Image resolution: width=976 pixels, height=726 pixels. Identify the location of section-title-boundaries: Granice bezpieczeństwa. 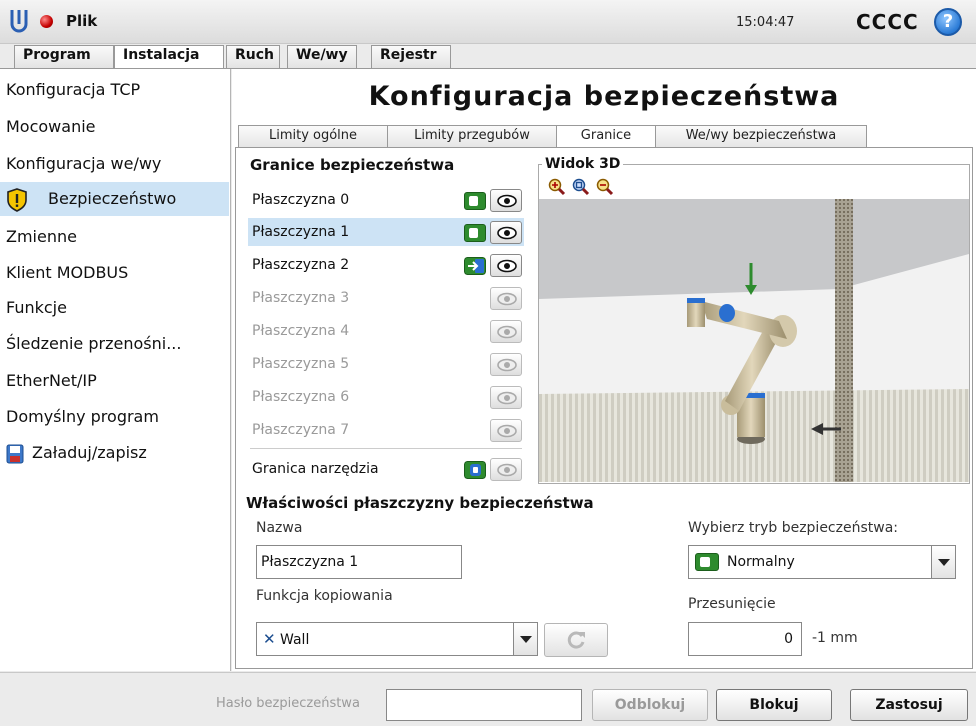
(352, 165).